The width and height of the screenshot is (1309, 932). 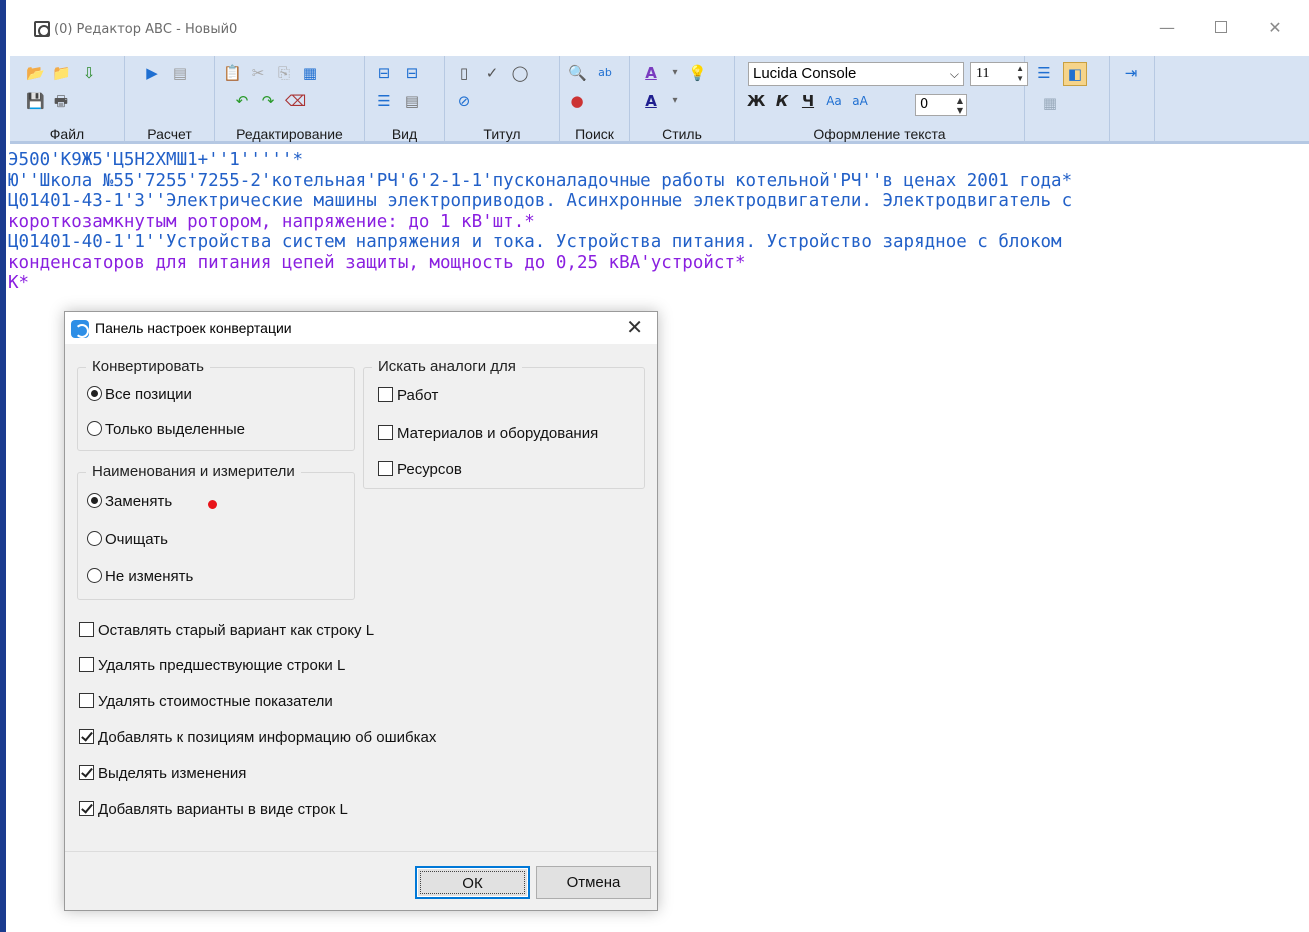 I want to click on find-color-icon: ●, so click(x=577, y=101).